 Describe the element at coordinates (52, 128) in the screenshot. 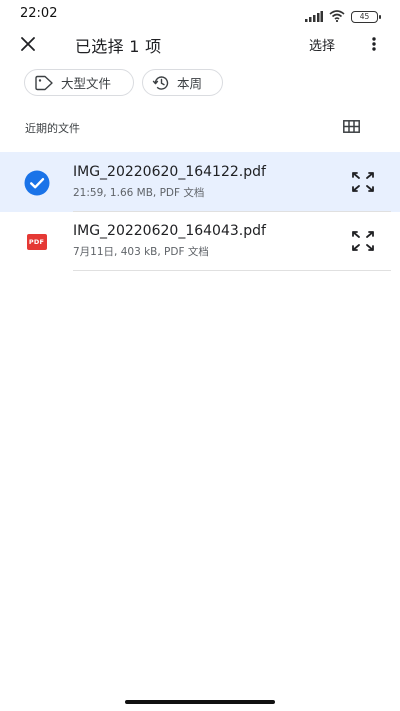

I see `section-title-recent-files: 近期的文件` at that location.